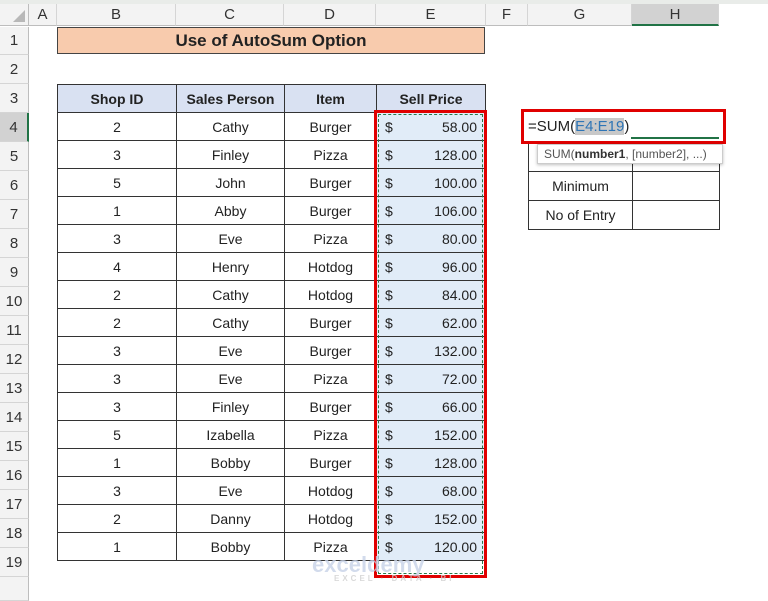 The height and width of the screenshot is (601, 768). Describe the element at coordinates (330, 15) in the screenshot. I see `column-header-d: D` at that location.